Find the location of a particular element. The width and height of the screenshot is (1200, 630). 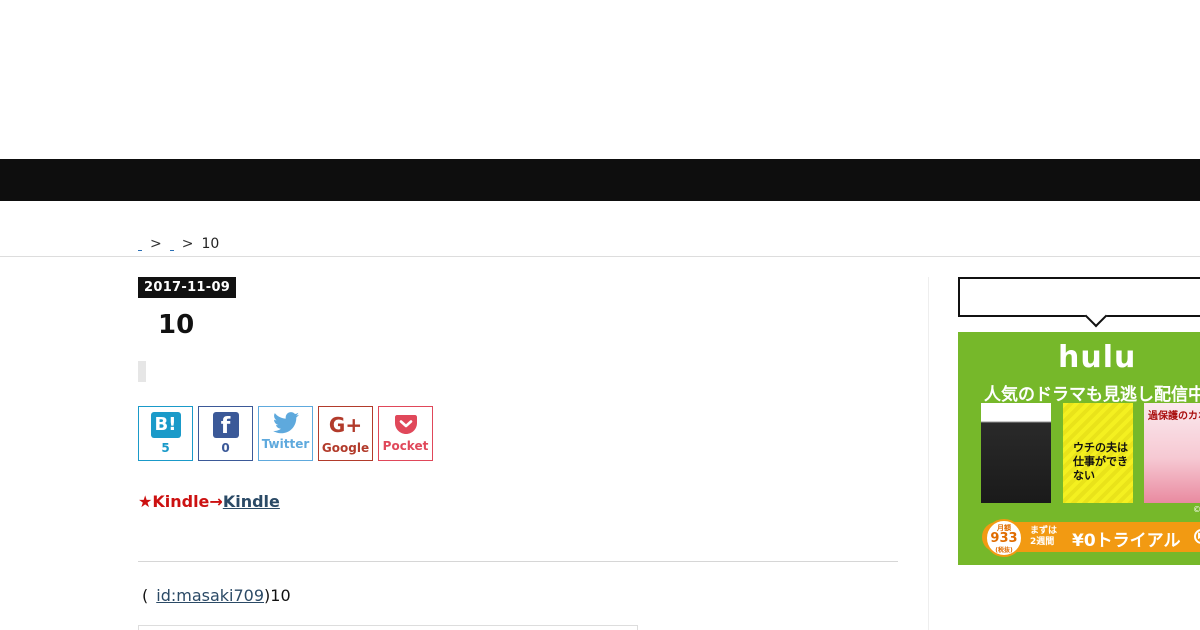

google-plus-share-button: G+ Google is located at coordinates (345, 433).